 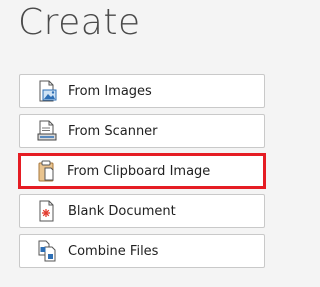 I want to click on from-images-button: From Images, so click(x=142, y=91).